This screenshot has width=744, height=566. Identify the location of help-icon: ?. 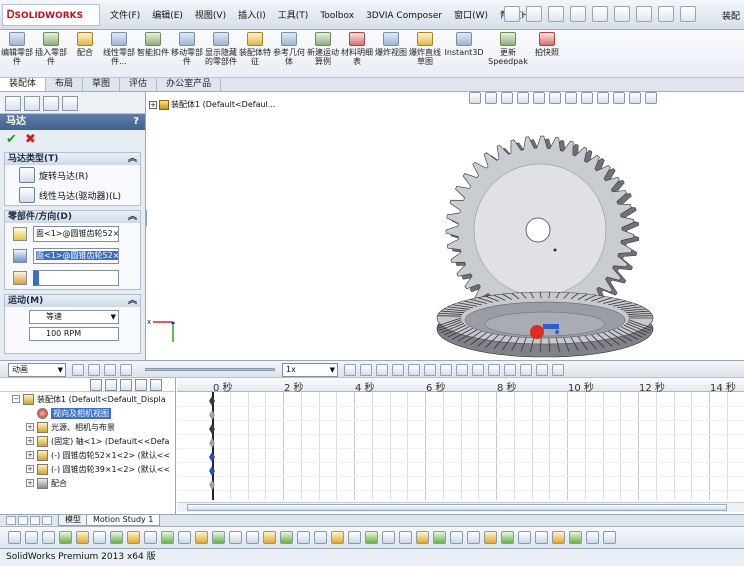
(136, 122).